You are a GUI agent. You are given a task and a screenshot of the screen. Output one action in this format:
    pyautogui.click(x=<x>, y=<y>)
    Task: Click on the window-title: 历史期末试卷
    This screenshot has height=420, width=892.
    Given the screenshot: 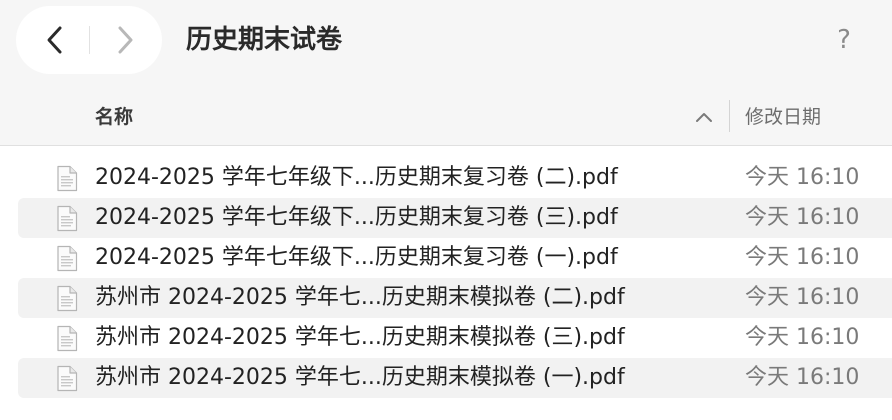 What is the action you would take?
    pyautogui.click(x=264, y=40)
    